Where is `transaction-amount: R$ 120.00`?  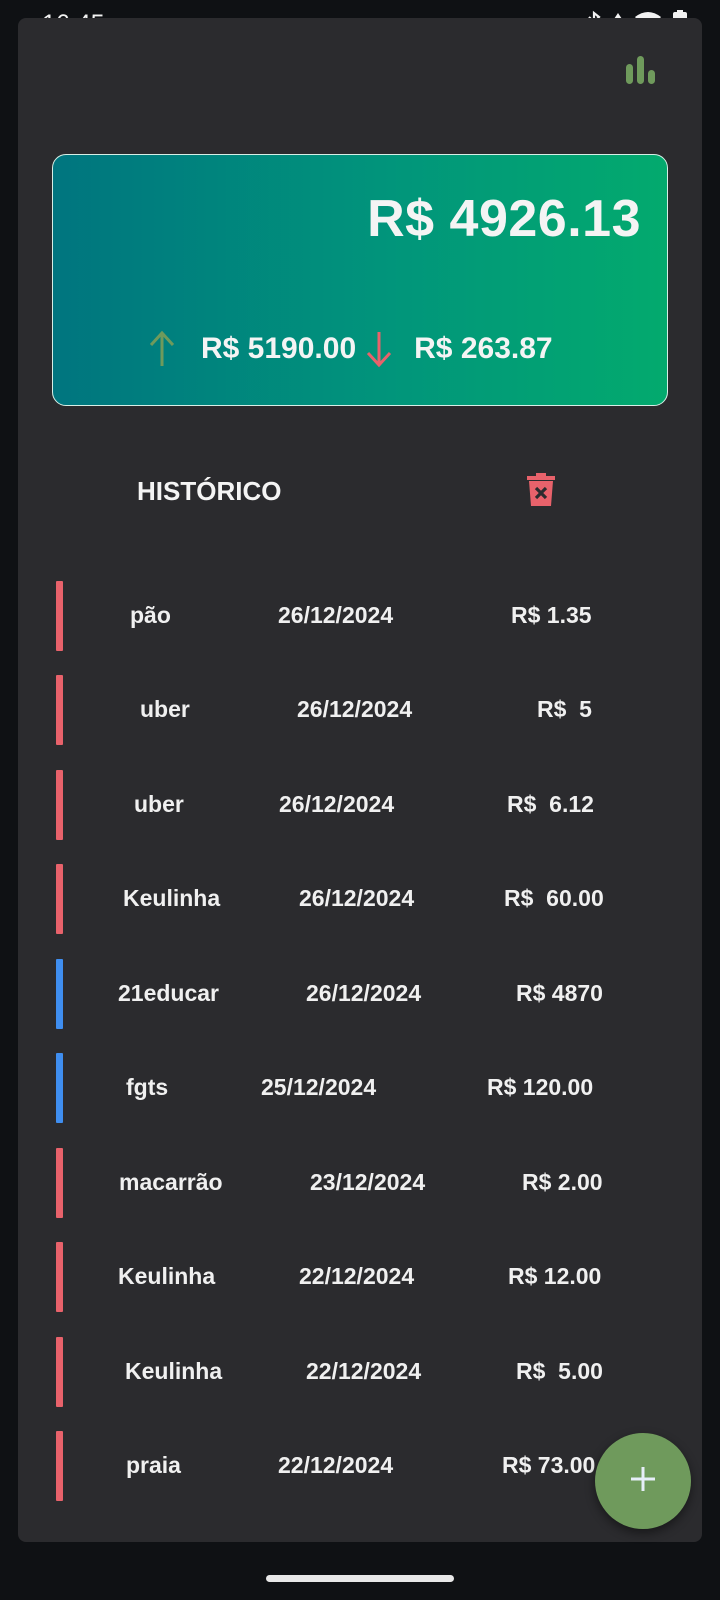 transaction-amount: R$ 120.00 is located at coordinates (540, 1087).